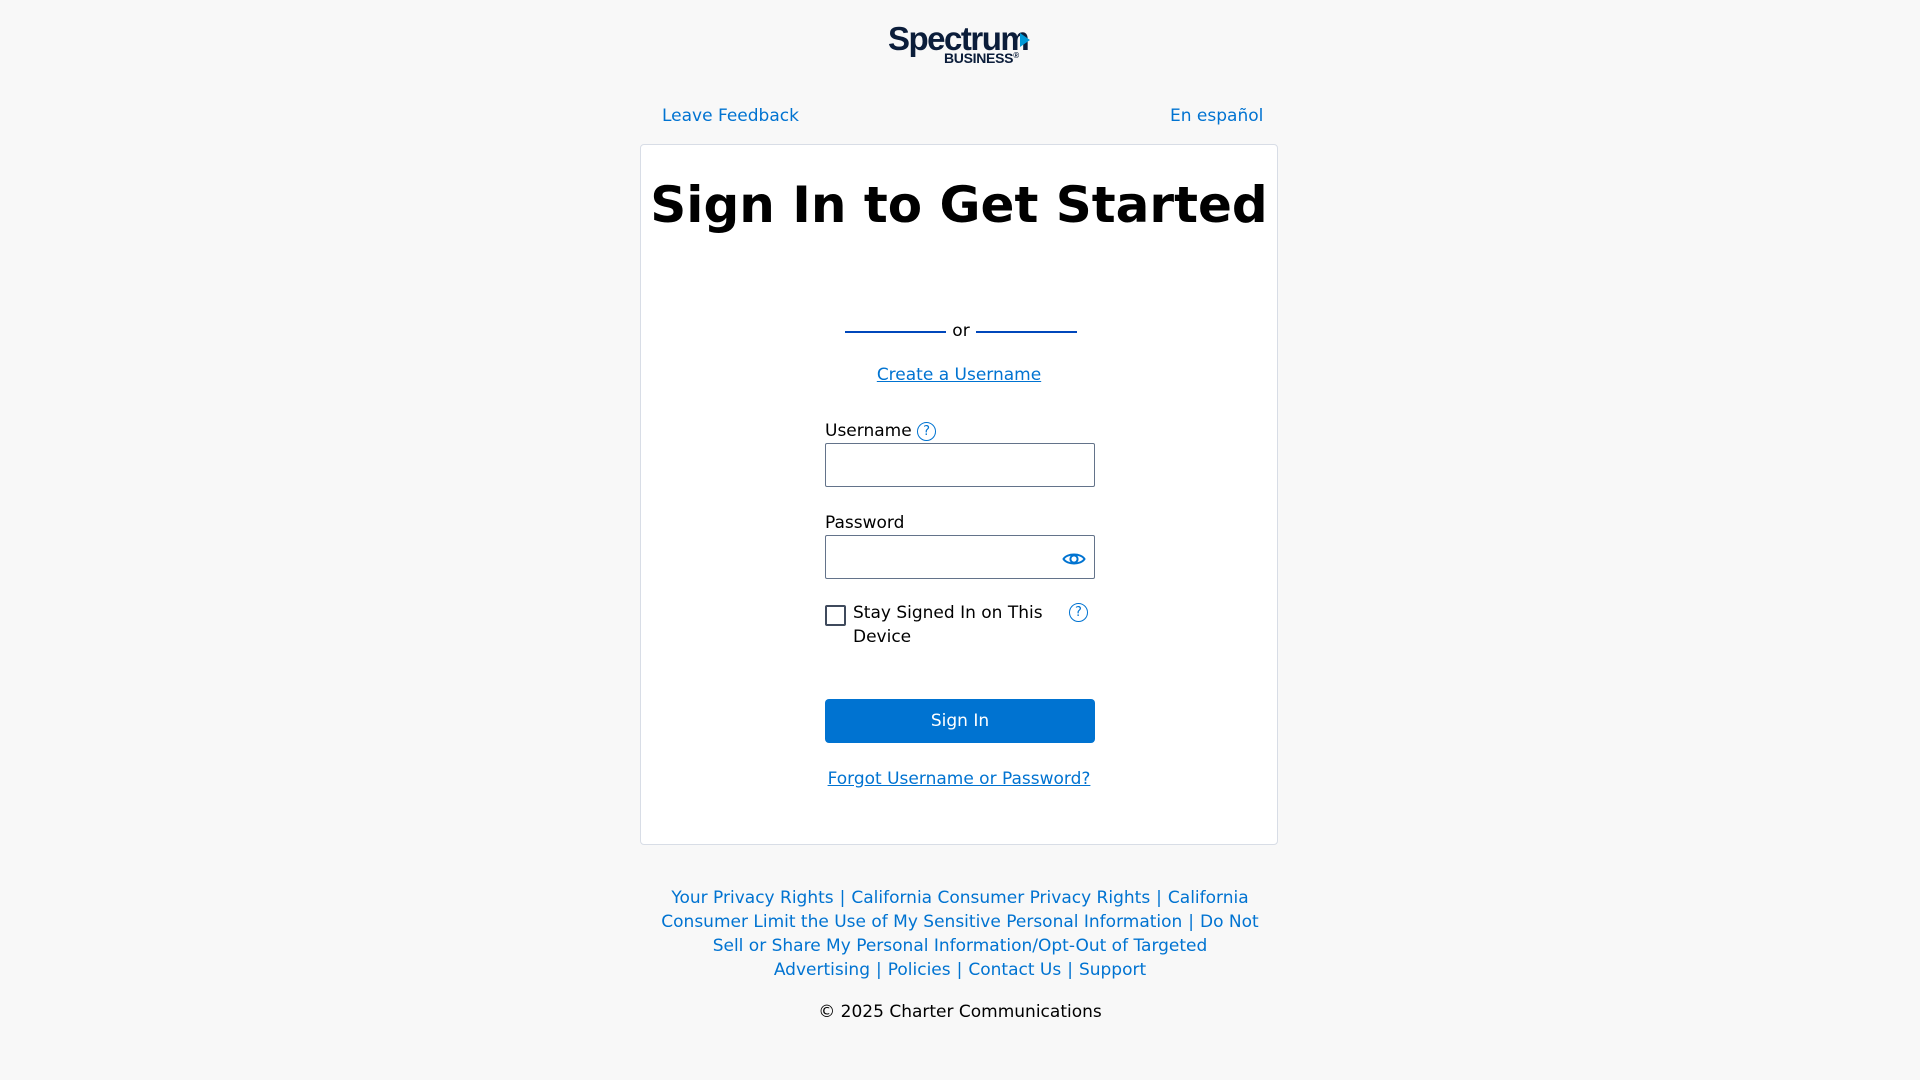 This screenshot has width=1920, height=1080. I want to click on create-username-row: Create a Username, so click(959, 375).